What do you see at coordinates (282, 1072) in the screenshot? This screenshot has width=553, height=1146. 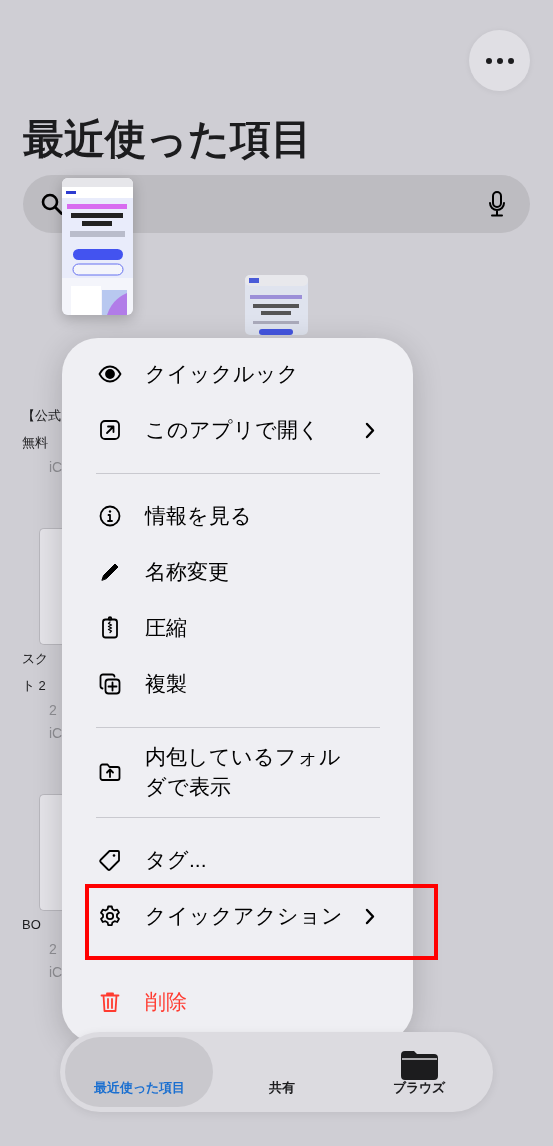 I see `tab: 共有` at bounding box center [282, 1072].